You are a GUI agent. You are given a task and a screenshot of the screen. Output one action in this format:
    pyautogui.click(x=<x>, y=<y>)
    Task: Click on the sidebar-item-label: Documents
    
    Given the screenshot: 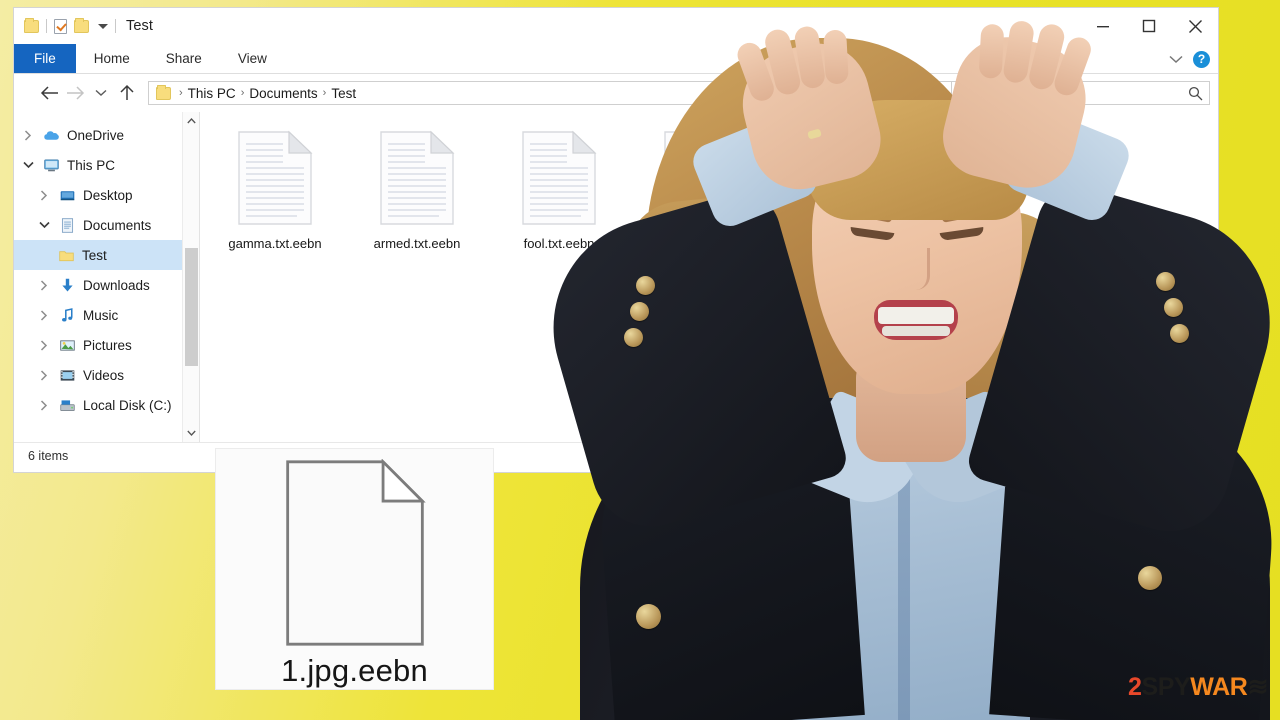 What is the action you would take?
    pyautogui.click(x=117, y=225)
    